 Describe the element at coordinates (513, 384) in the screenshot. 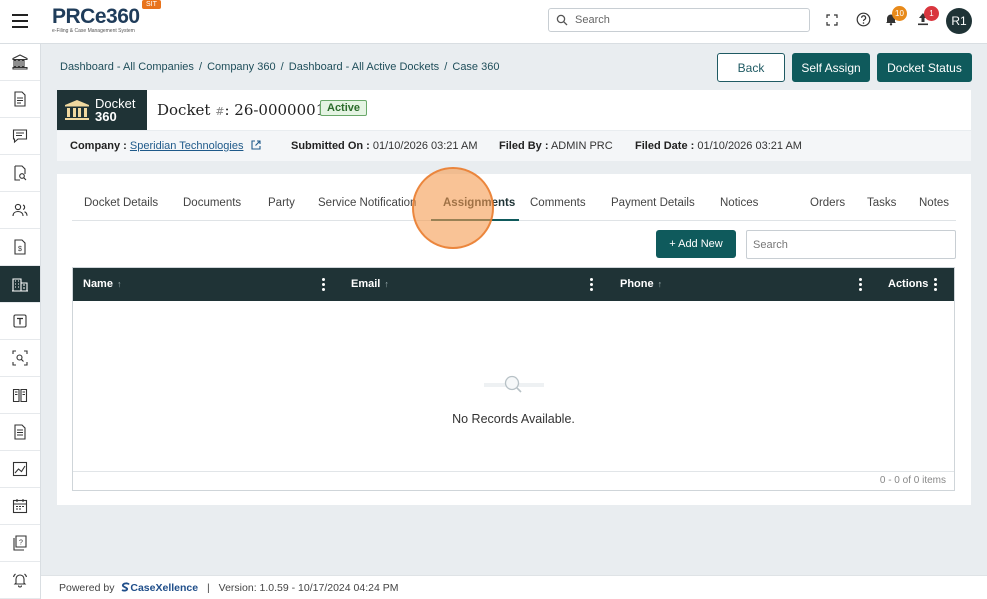

I see `no-records-search-icon` at that location.